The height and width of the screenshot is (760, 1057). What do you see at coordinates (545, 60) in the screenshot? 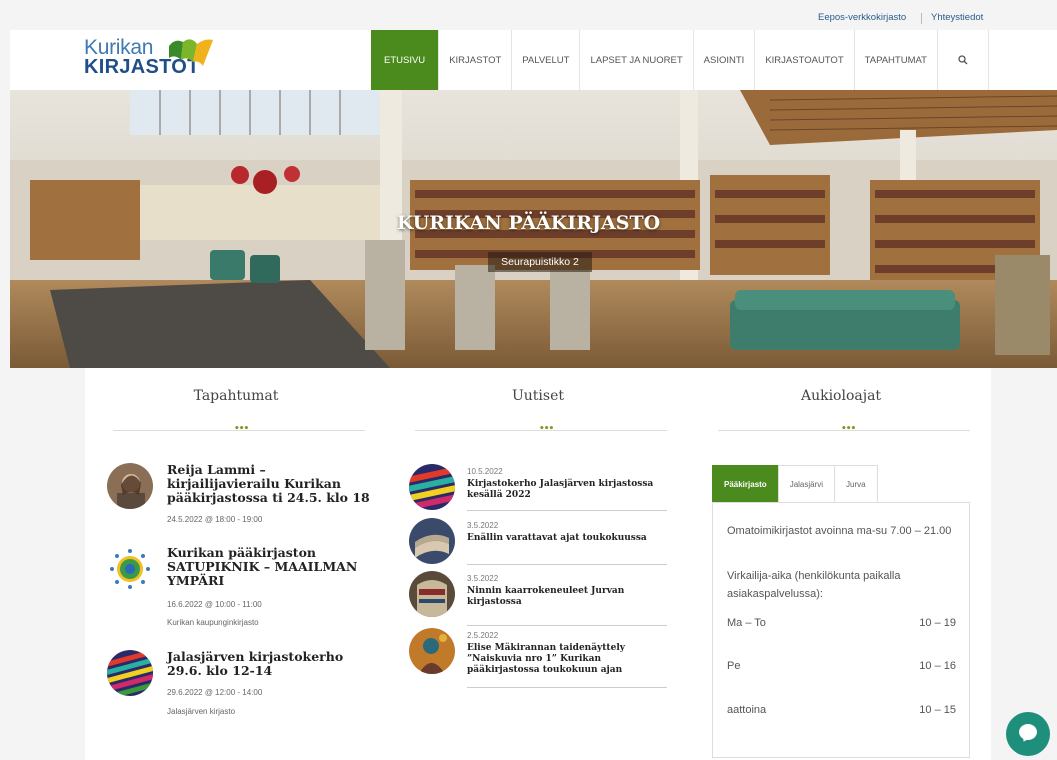
I see `nav-palvelut: PALVELUT` at bounding box center [545, 60].